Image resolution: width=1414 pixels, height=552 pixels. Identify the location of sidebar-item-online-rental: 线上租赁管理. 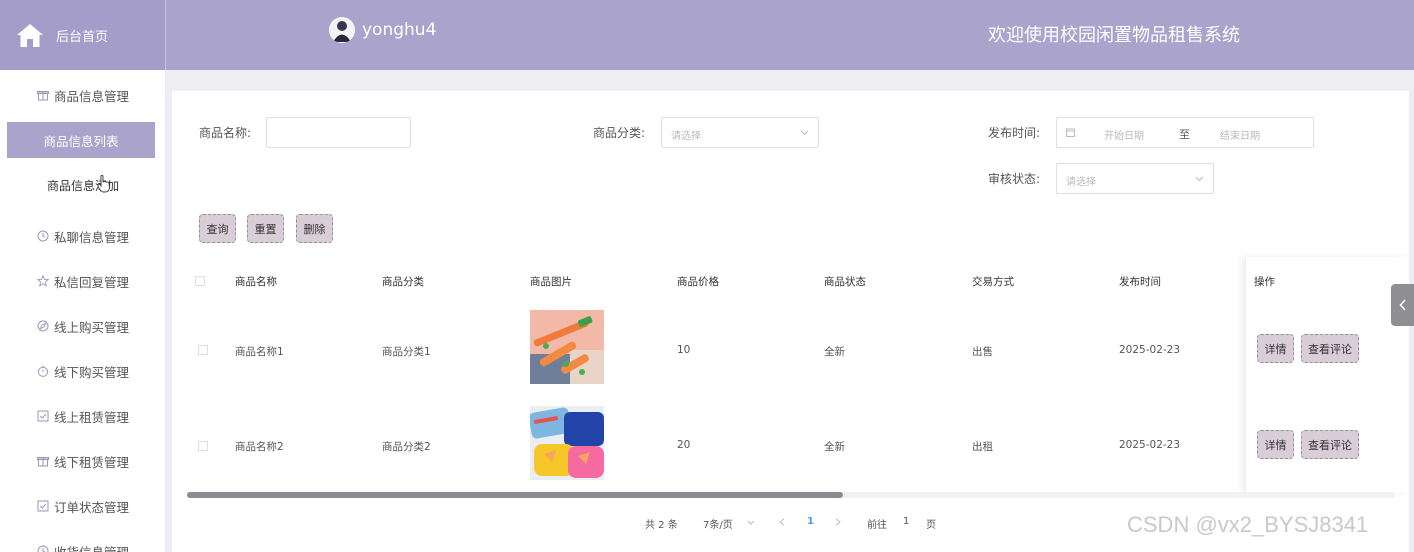
(83, 416).